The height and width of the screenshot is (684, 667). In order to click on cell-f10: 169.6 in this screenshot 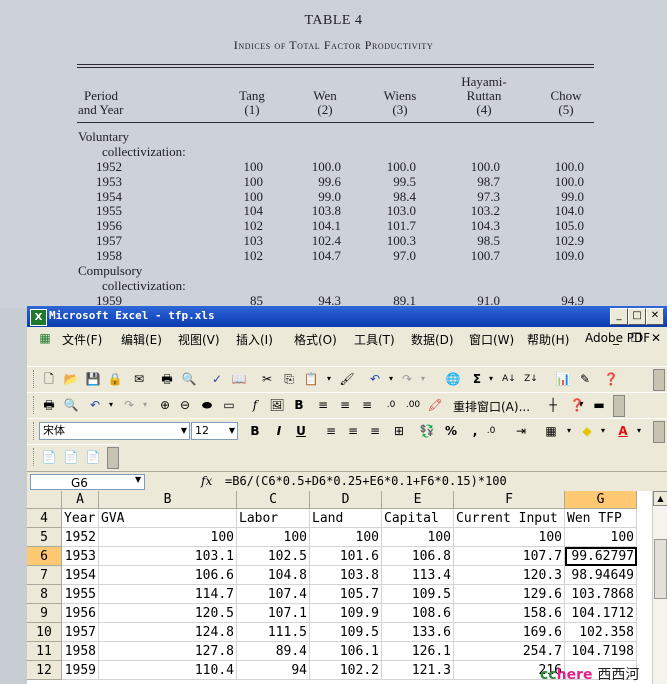, I will do `click(509, 632)`.